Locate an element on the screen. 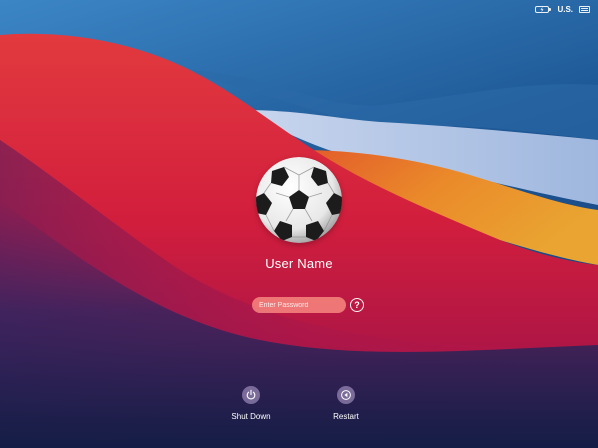 This screenshot has width=598, height=448. question-mark-icon: ? is located at coordinates (357, 305).